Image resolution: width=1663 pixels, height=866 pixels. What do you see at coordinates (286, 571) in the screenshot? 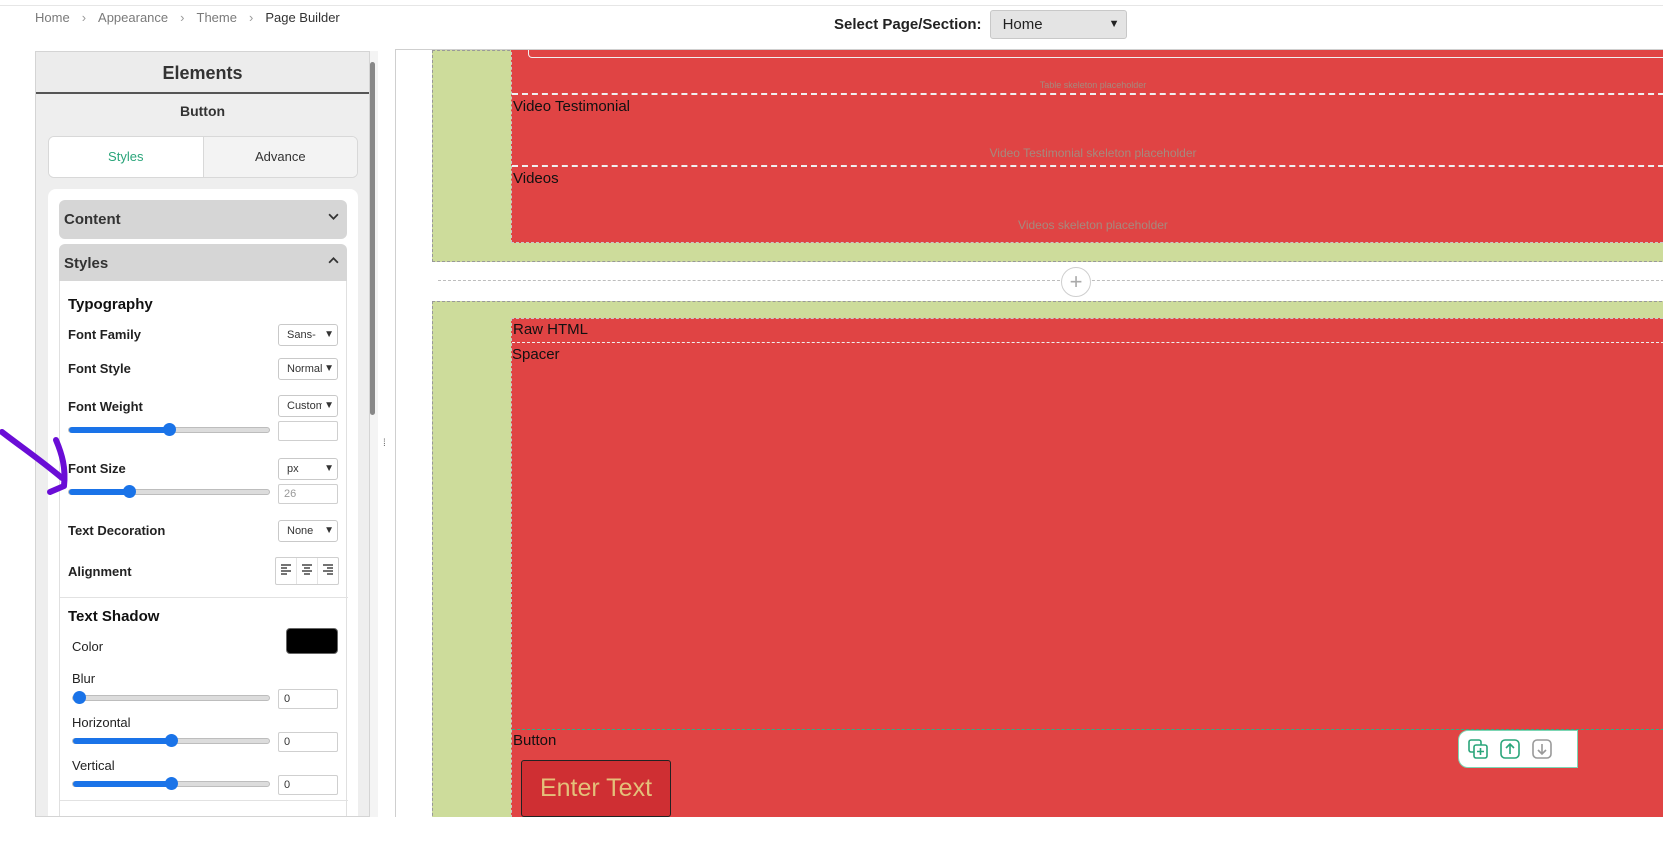
I see `align-left-icon` at bounding box center [286, 571].